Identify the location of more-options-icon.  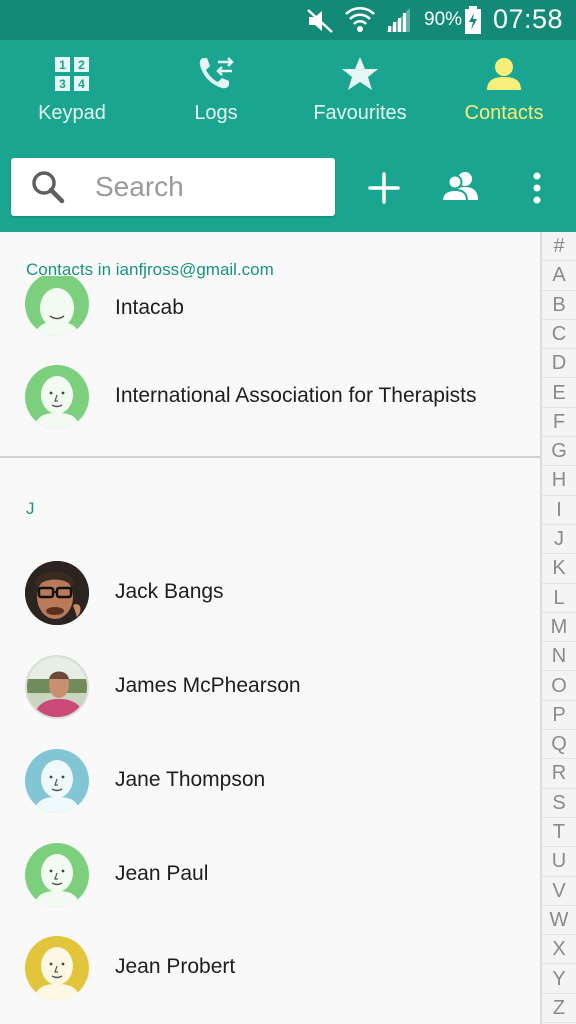
(537, 188).